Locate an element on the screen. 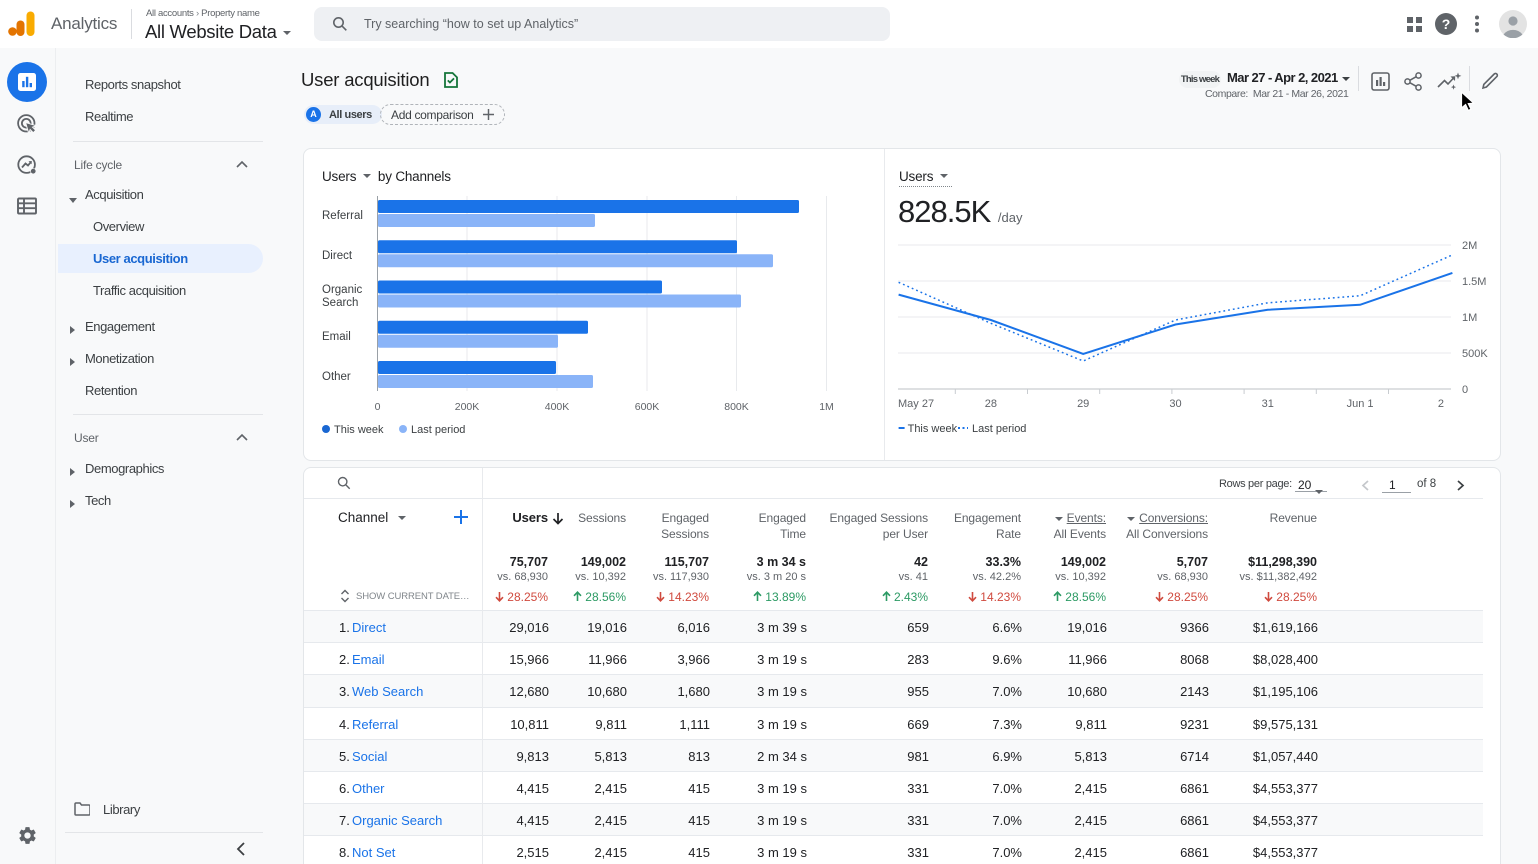 This screenshot has height=864, width=1538. svg-text: May 27 is located at coordinates (916, 404).